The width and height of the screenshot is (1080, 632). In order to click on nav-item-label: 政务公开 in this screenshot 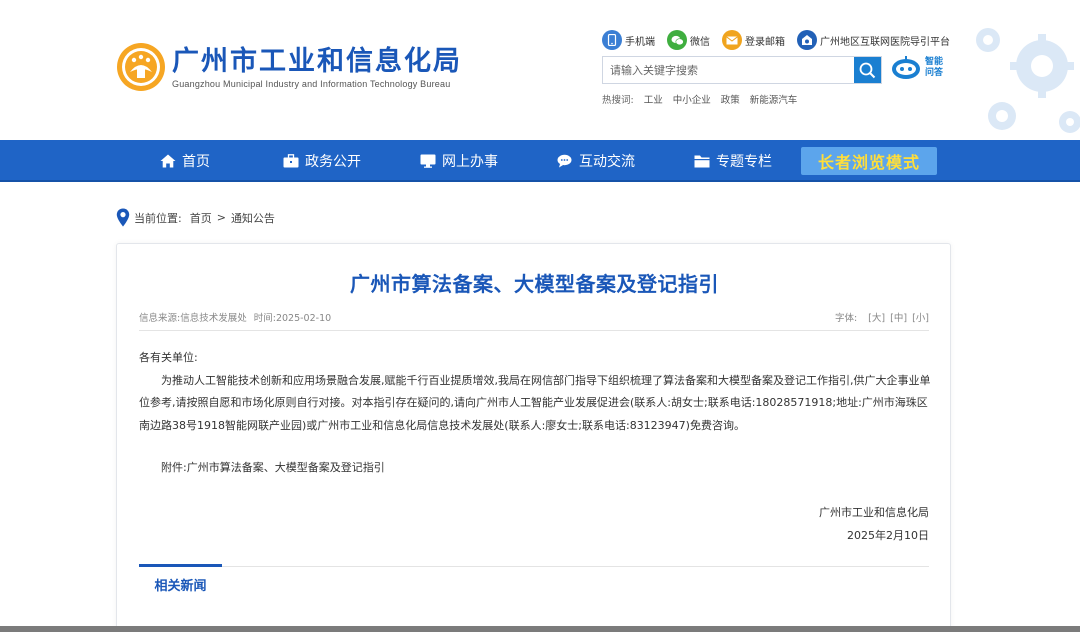, I will do `click(333, 162)`.